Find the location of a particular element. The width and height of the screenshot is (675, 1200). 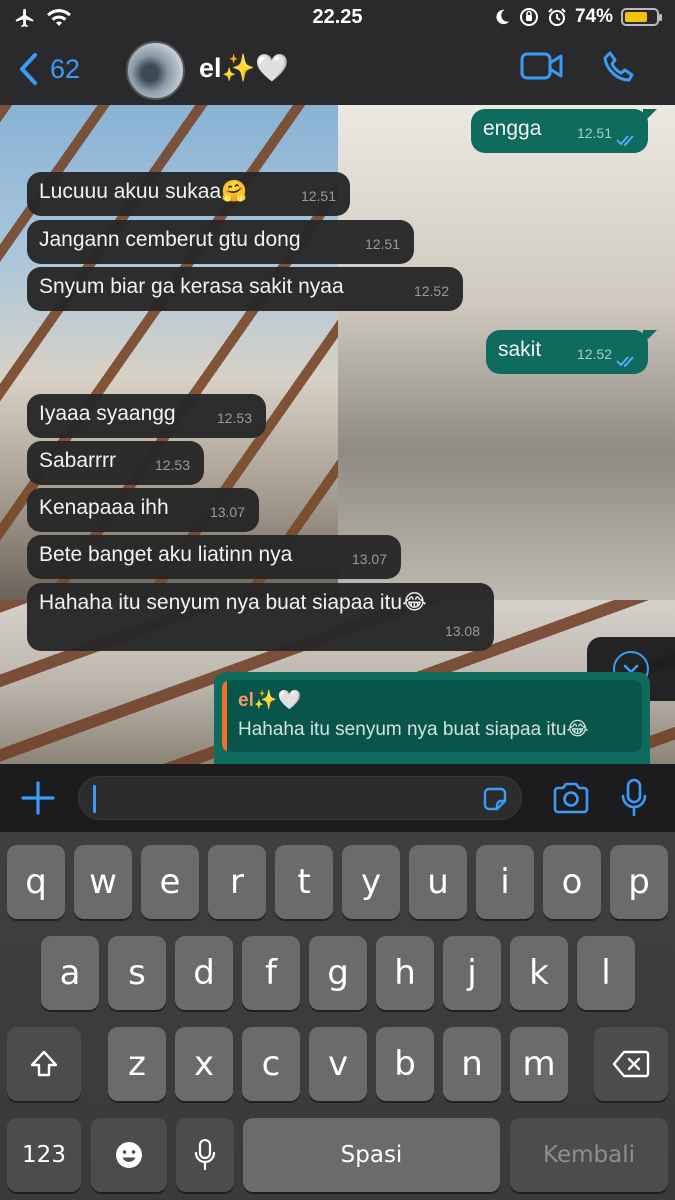

space-key: Spasi is located at coordinates (371, 1155).